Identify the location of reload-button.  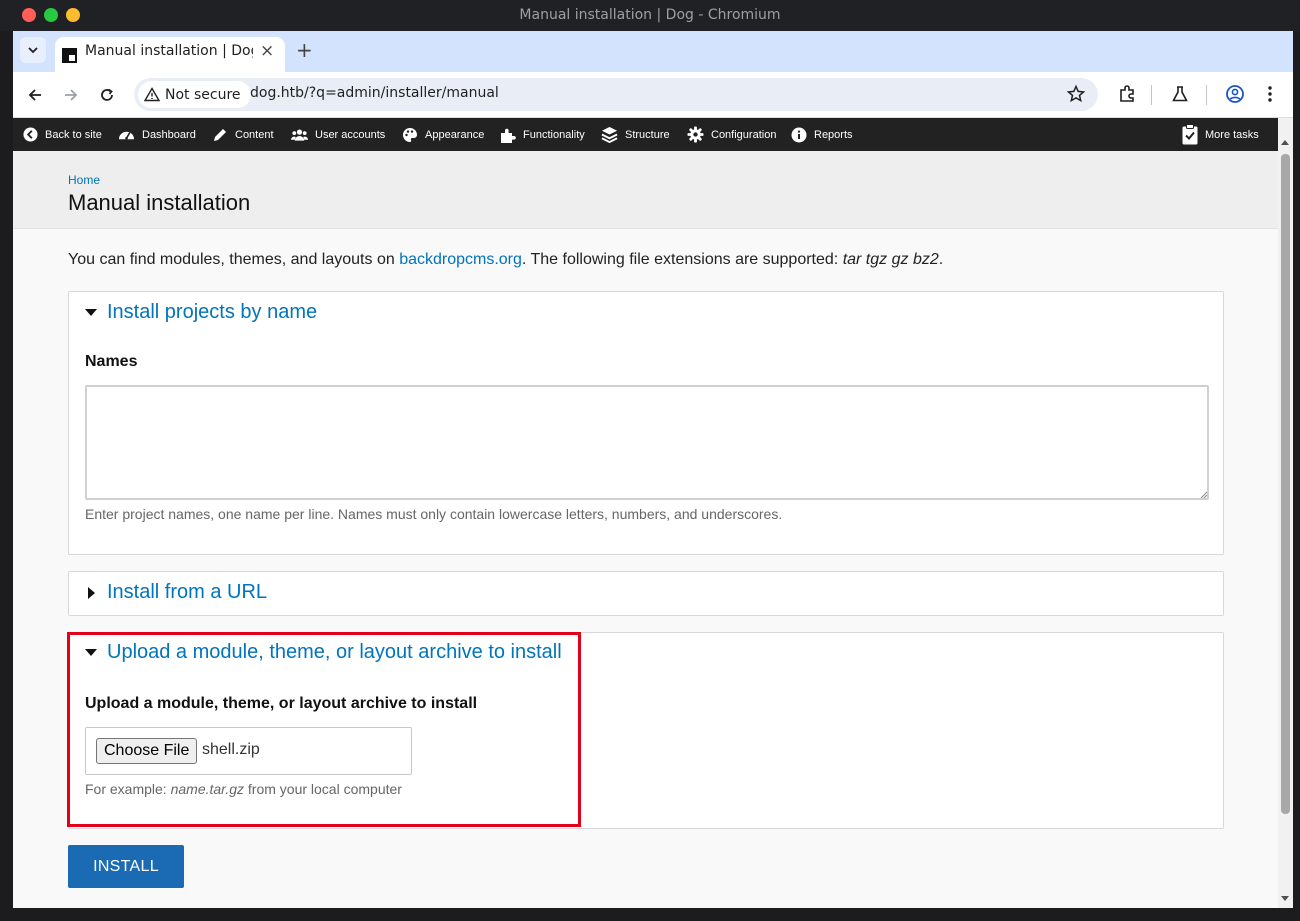
(107, 95).